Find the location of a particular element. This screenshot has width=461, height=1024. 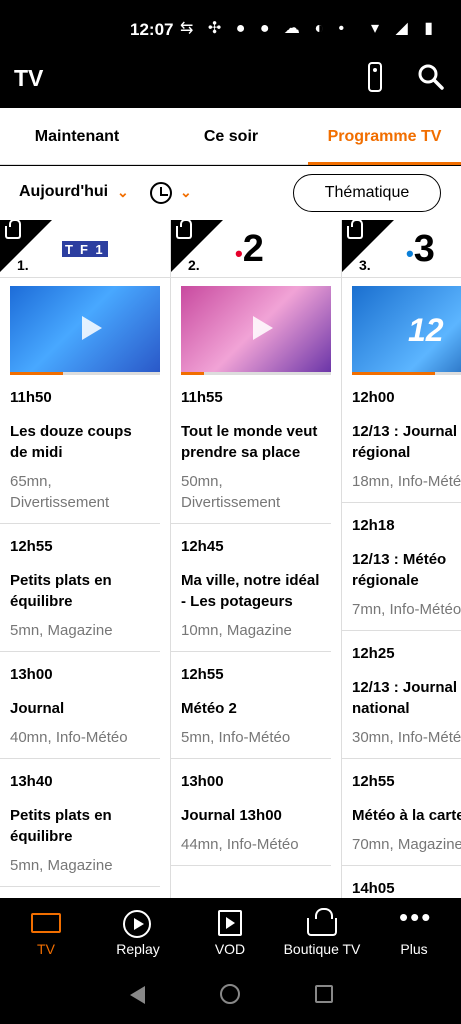

shop-icon is located at coordinates (322, 922).